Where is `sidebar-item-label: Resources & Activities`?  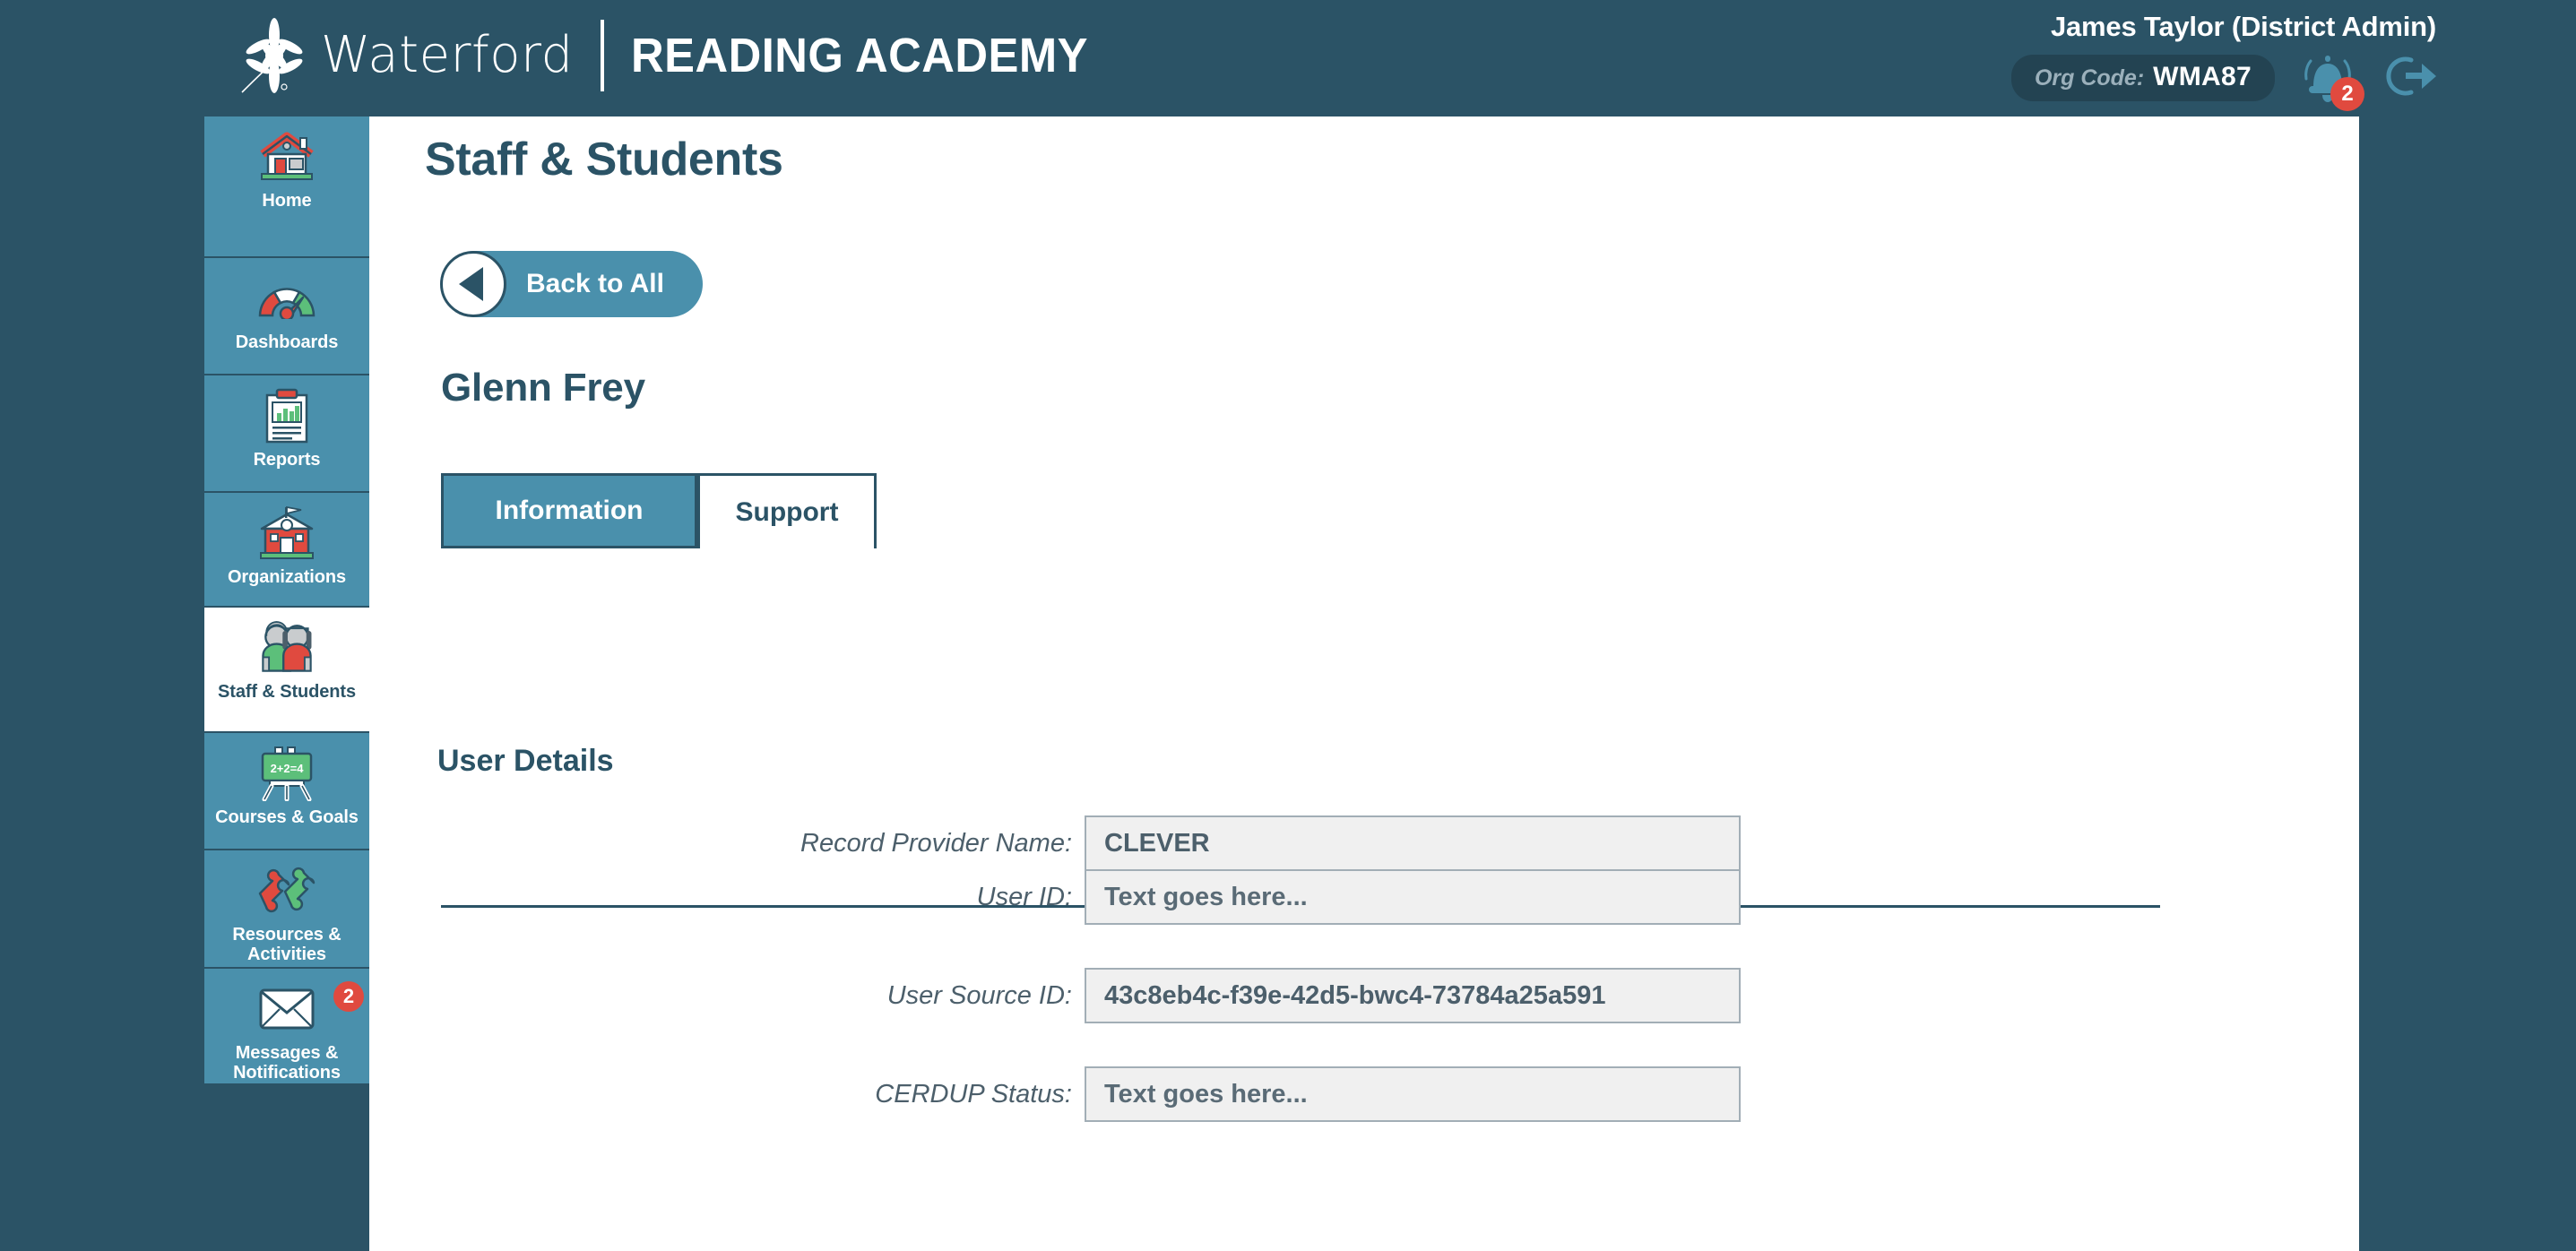 sidebar-item-label: Resources & Activities is located at coordinates (286, 944).